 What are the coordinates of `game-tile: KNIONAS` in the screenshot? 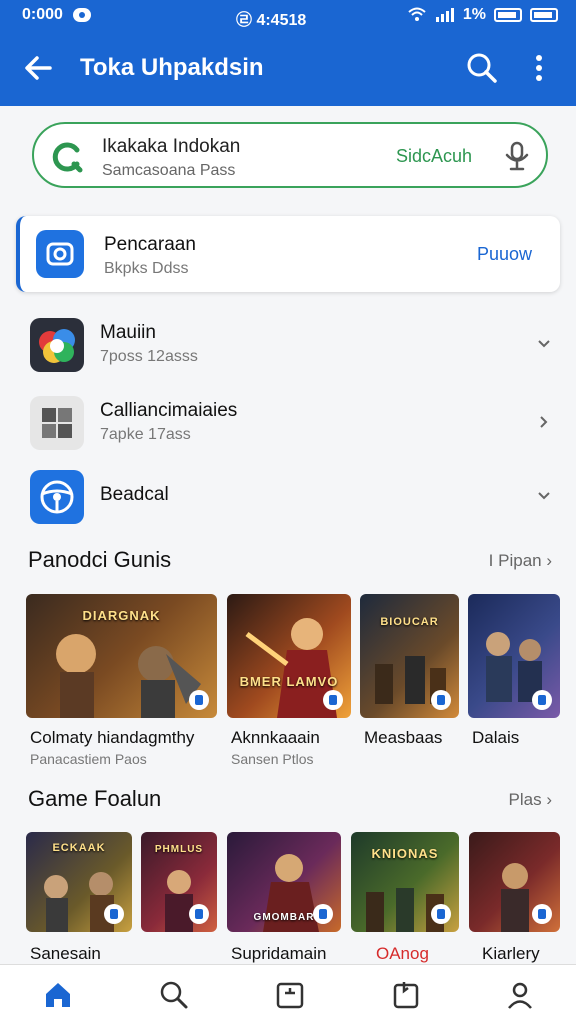 It's located at (405, 882).